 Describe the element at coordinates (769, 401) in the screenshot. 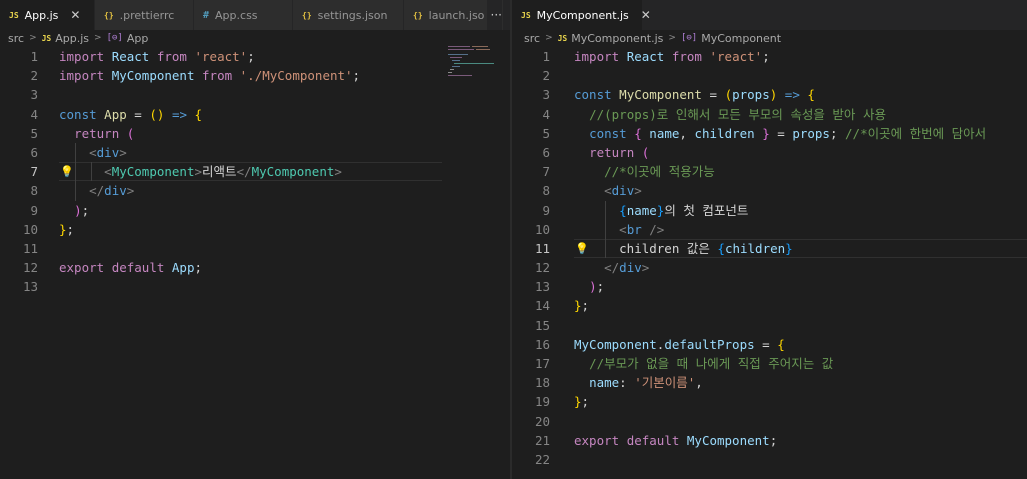

I see `code-line: 19};` at that location.